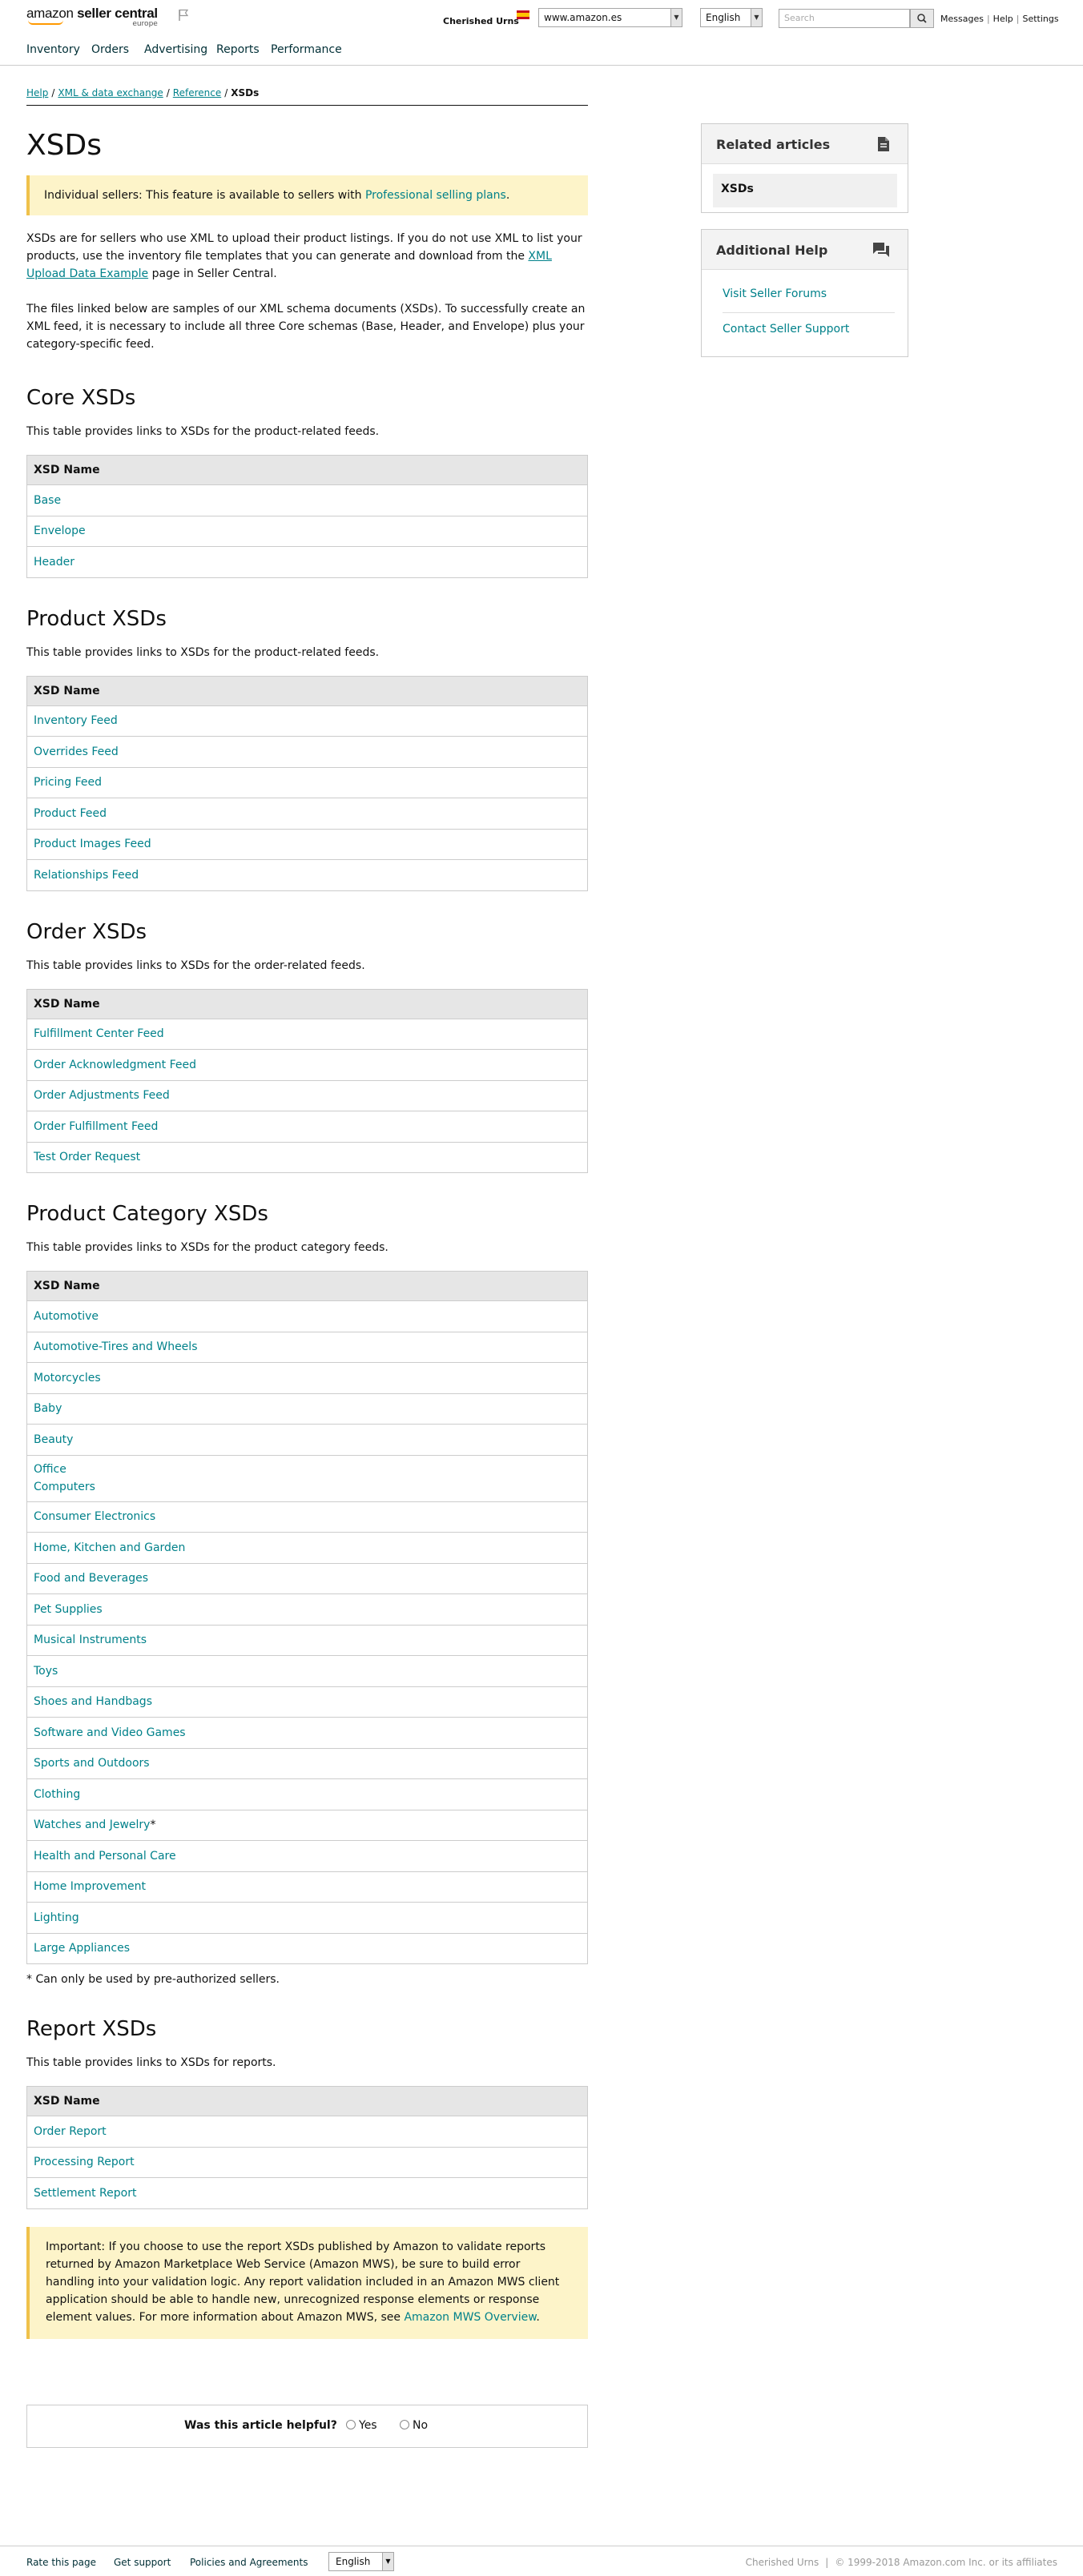 The width and height of the screenshot is (1083, 2576). What do you see at coordinates (245, 92) in the screenshot?
I see `breadcrumb-current: XSDs` at bounding box center [245, 92].